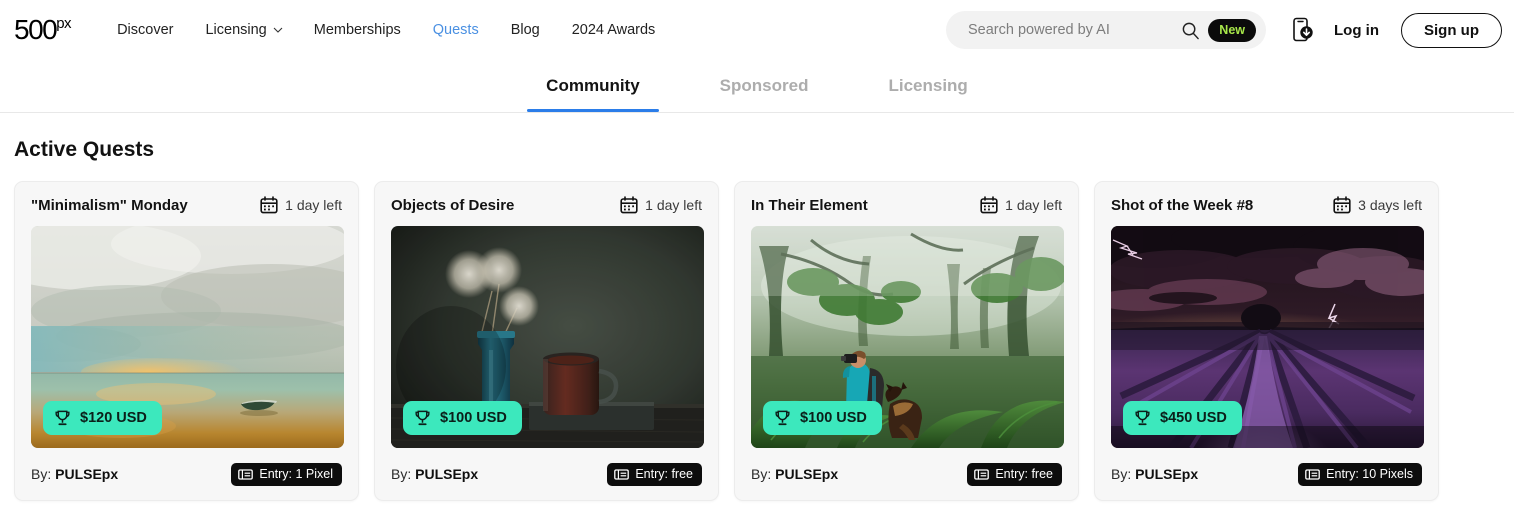  What do you see at coordinates (1302, 30) in the screenshot?
I see `mobile-download-icon` at bounding box center [1302, 30].